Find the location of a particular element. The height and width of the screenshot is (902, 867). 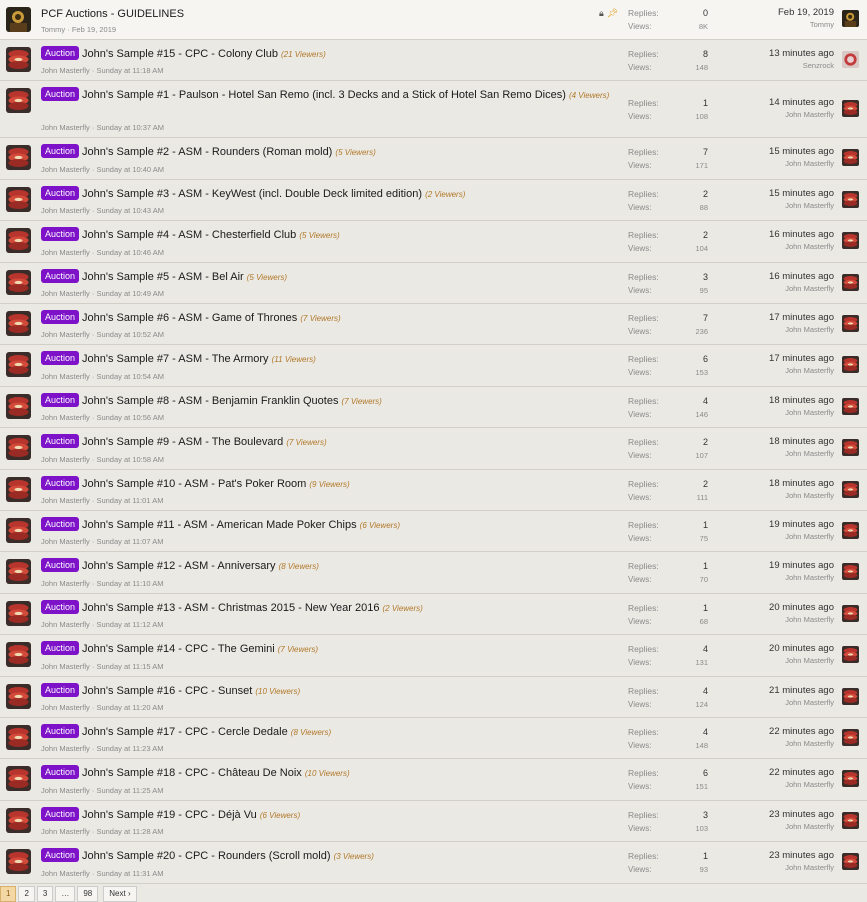

thread-title-link: John's Sample #14 - CPC - The Gemini is located at coordinates (178, 649).